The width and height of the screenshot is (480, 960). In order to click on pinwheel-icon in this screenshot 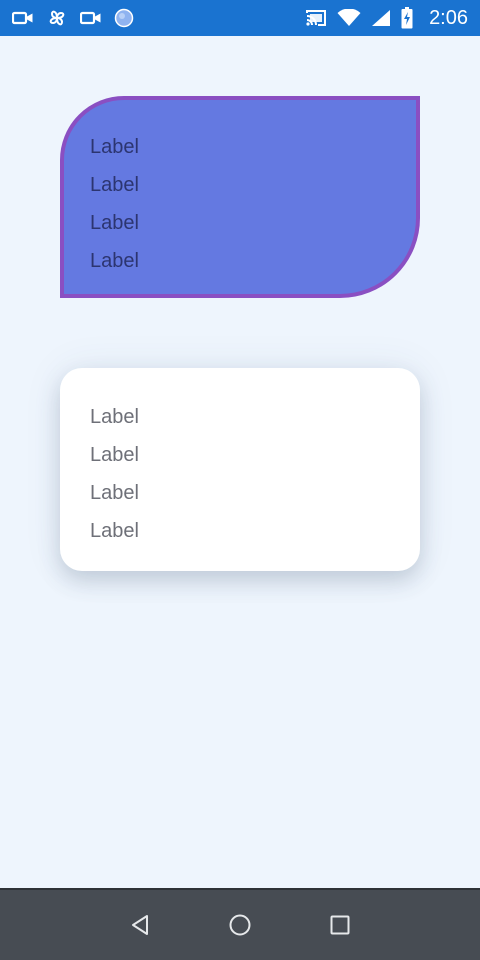, I will do `click(57, 18)`.